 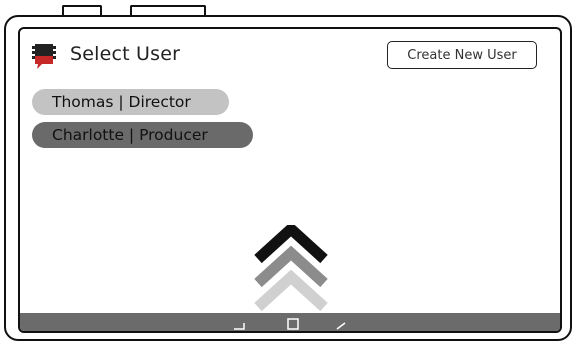 I want to click on user-list: Thomas | Director Charlotte | Producer, so click(x=142, y=122).